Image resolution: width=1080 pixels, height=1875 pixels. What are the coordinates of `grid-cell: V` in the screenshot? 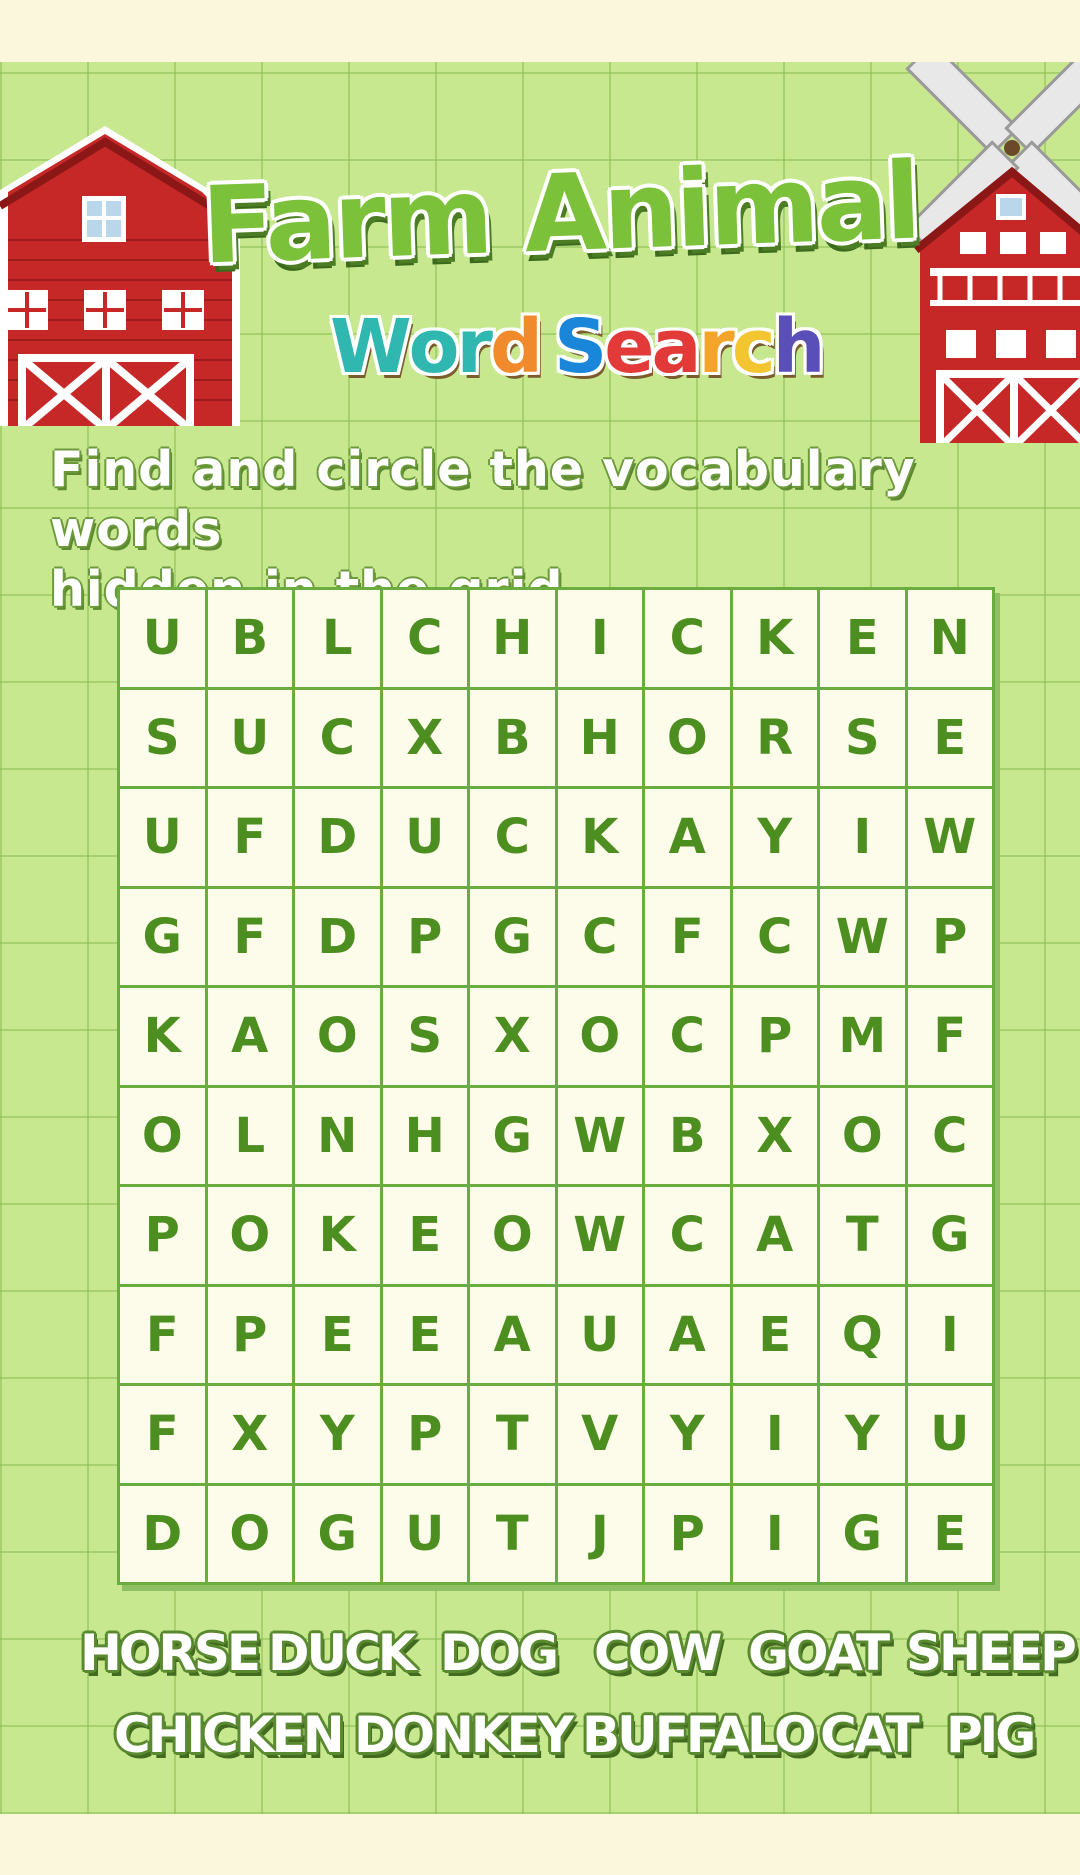 It's located at (599, 1434).